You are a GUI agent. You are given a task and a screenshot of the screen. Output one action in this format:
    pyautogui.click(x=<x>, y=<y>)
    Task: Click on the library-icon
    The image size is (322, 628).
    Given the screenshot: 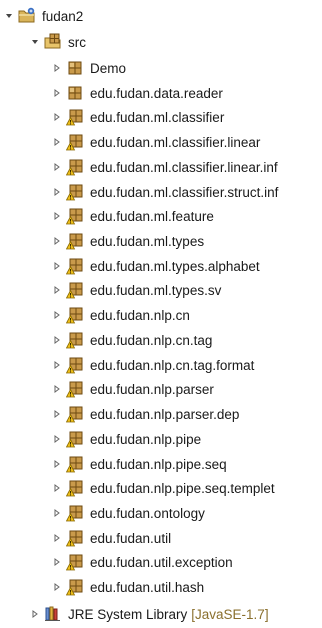 What is the action you would take?
    pyautogui.click(x=53, y=614)
    